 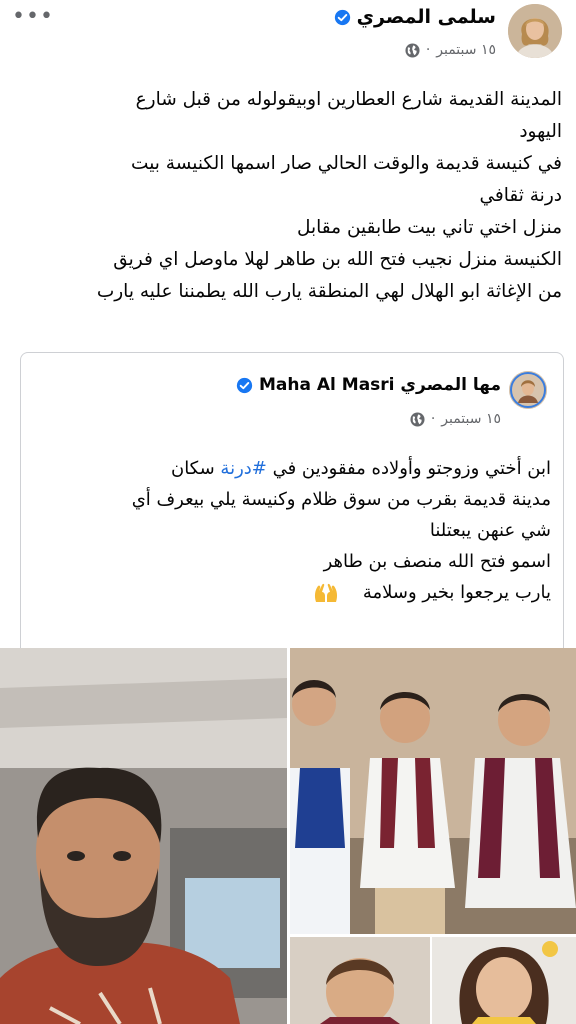 I want to click on post-meta: ١٥ سبتمبر ·, so click(x=450, y=50).